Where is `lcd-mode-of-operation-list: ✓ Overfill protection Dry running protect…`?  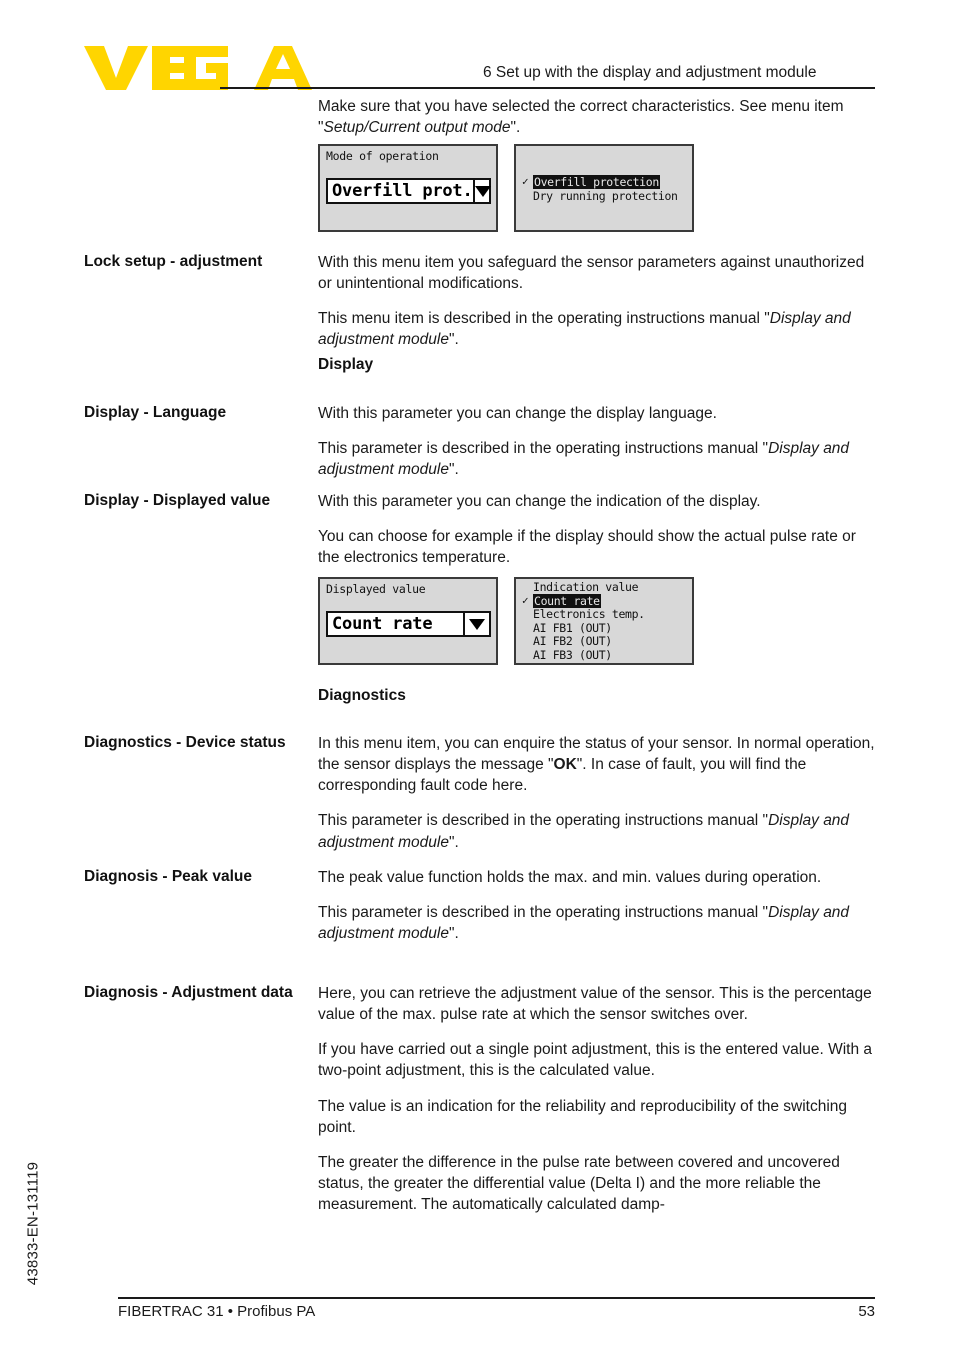
lcd-mode-of-operation-list: ✓ Overfill protection Dry running protect… is located at coordinates (604, 188).